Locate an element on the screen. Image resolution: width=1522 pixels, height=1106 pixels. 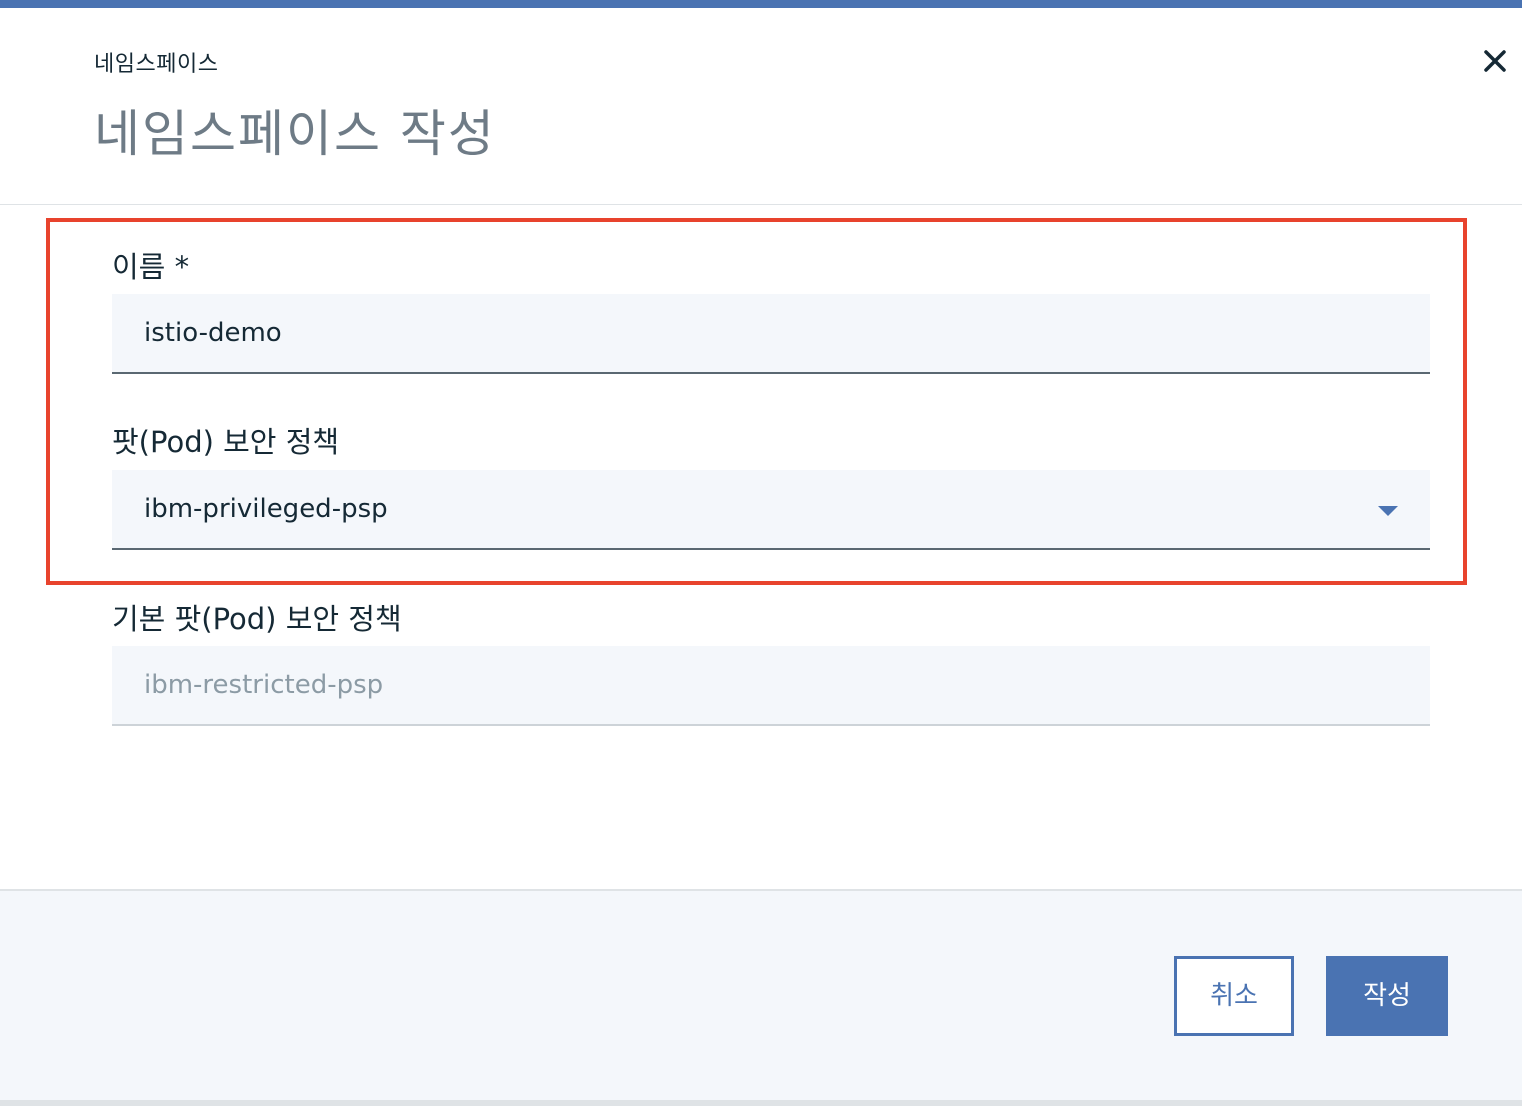
name-field-label: 이름 * is located at coordinates (151, 267).